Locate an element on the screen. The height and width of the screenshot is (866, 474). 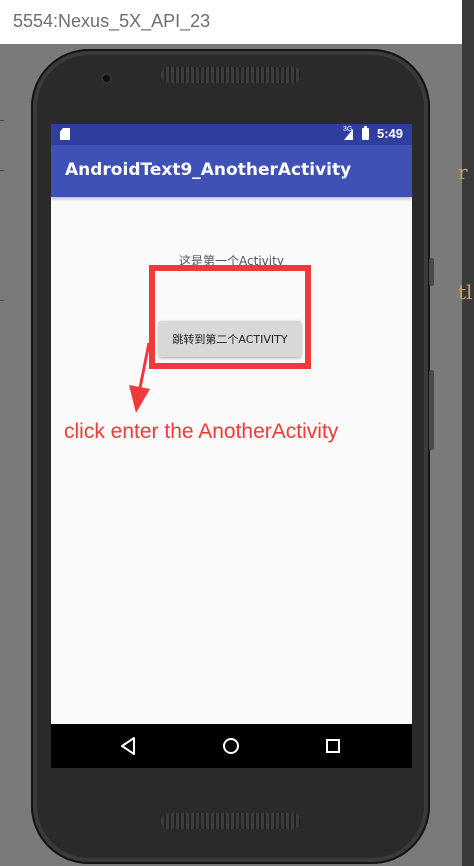
app-bar: AndroidText9_AnotherActivity is located at coordinates (231, 171).